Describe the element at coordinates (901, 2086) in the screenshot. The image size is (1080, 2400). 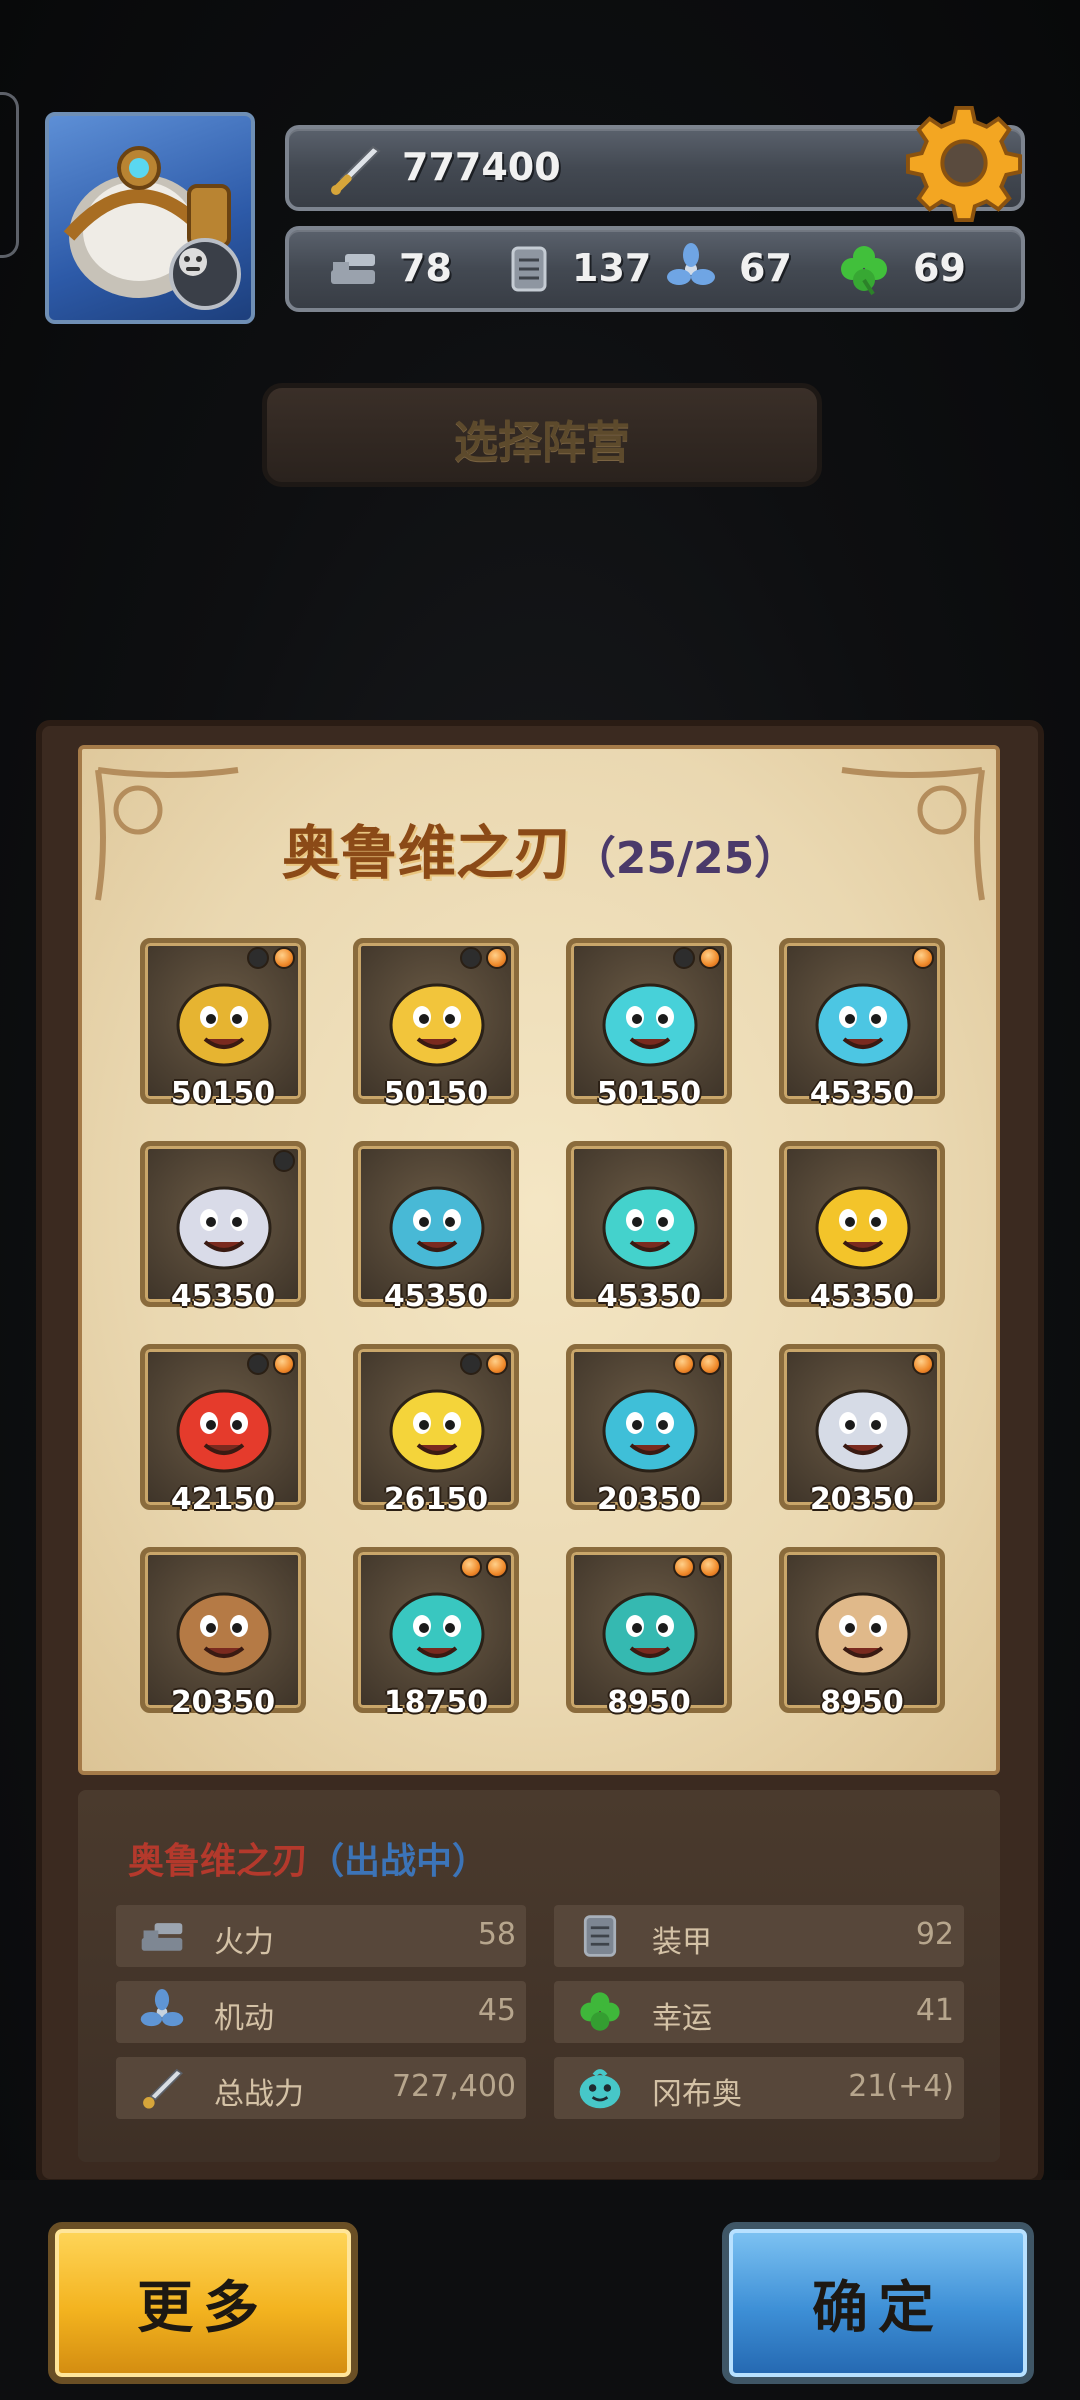
I see `stat-value: 21(+4)` at that location.